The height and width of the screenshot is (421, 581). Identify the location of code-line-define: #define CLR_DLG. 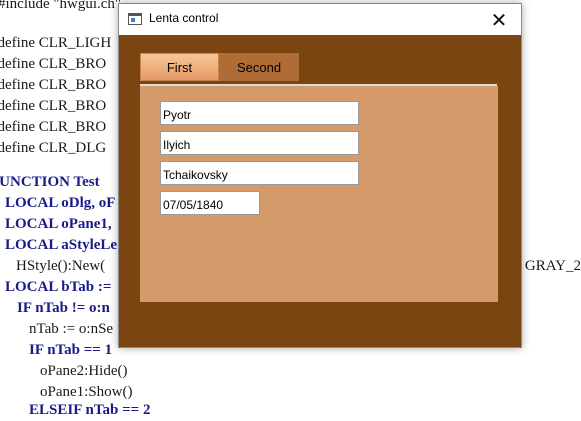
(53, 148).